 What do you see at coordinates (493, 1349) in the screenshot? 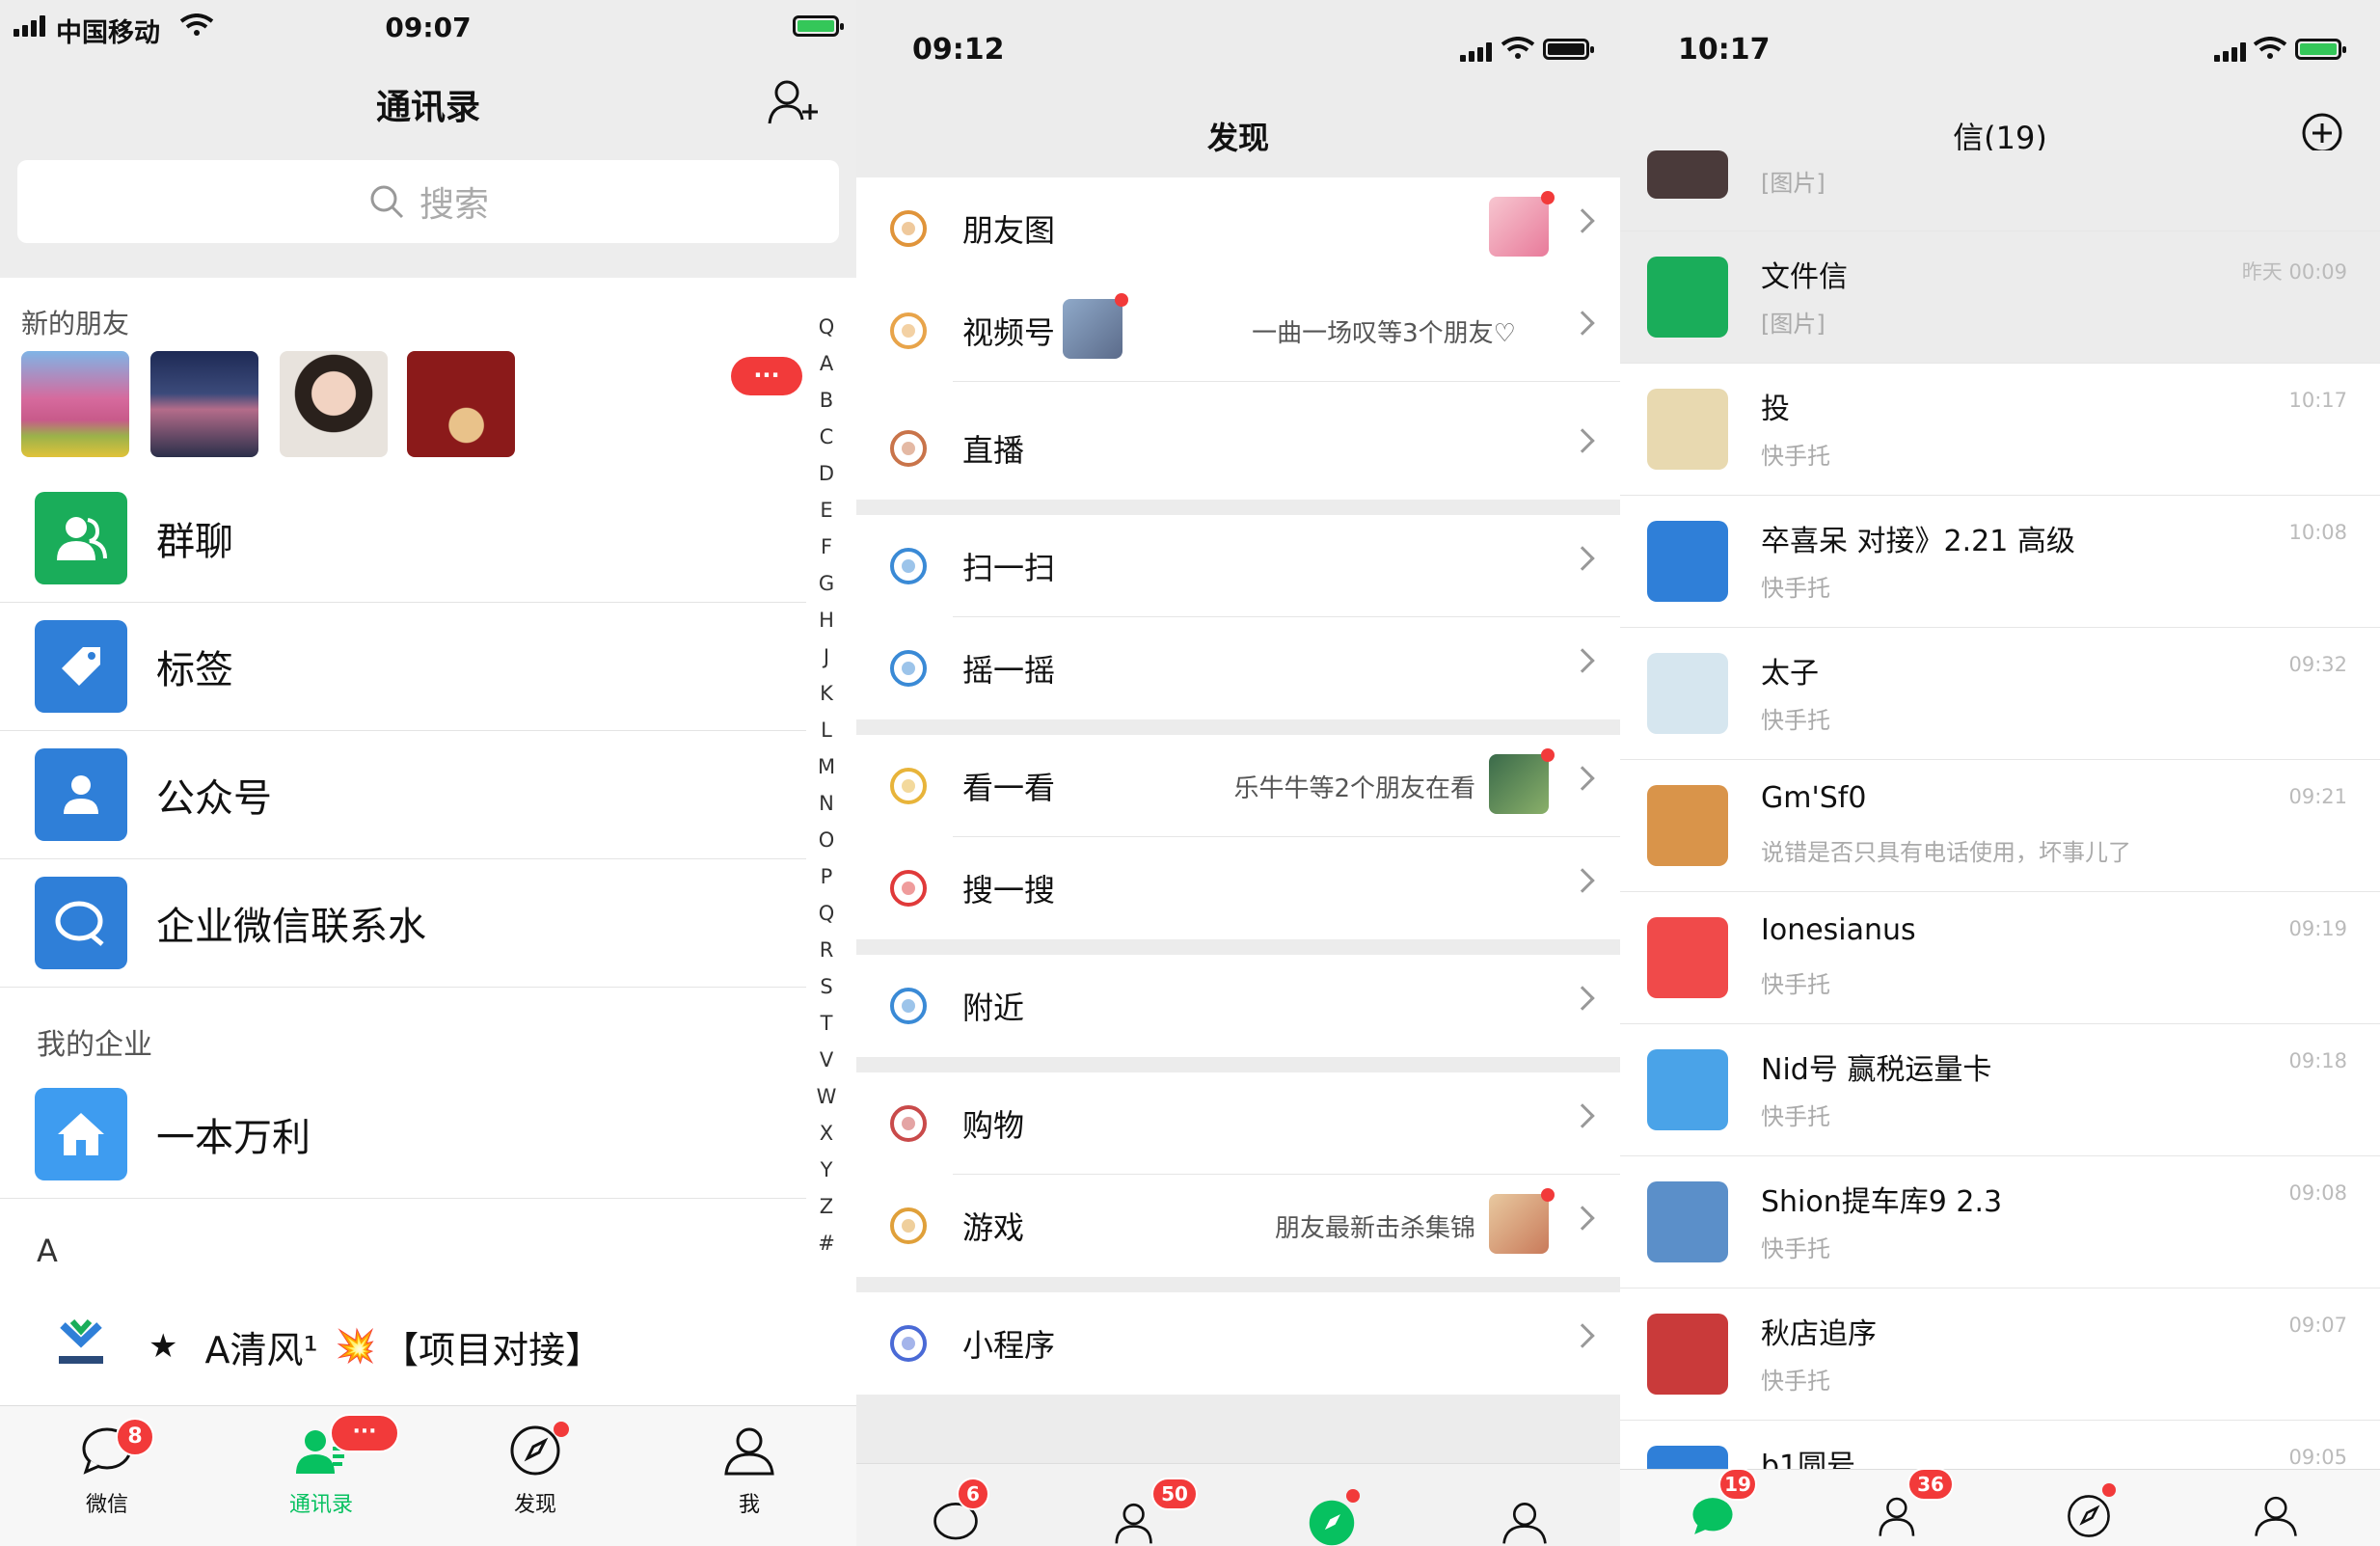
I see `contact-suffix: 【项目对接】` at bounding box center [493, 1349].